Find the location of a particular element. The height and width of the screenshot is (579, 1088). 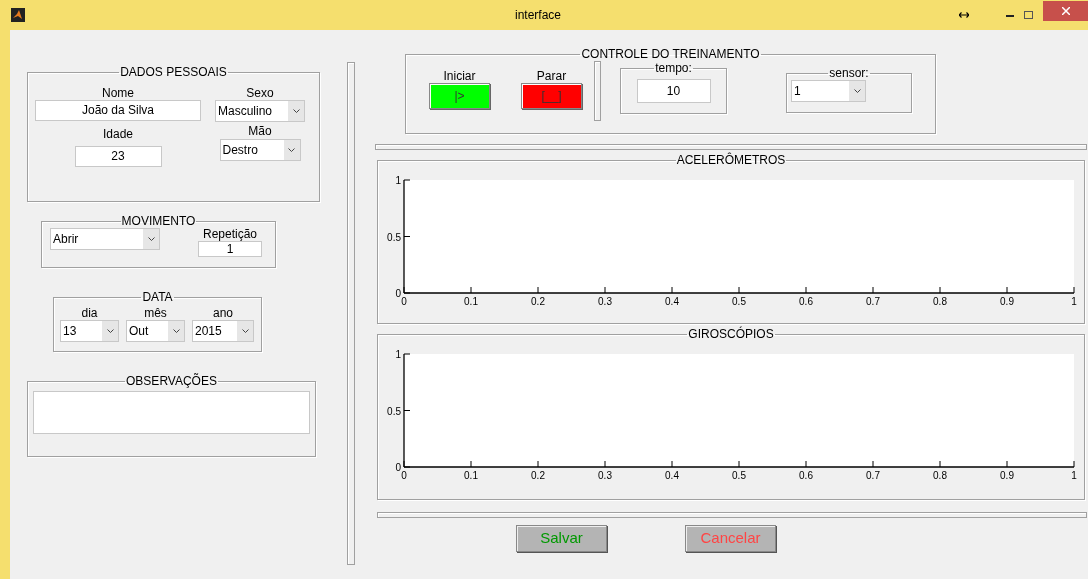

notes-field is located at coordinates (171, 412).